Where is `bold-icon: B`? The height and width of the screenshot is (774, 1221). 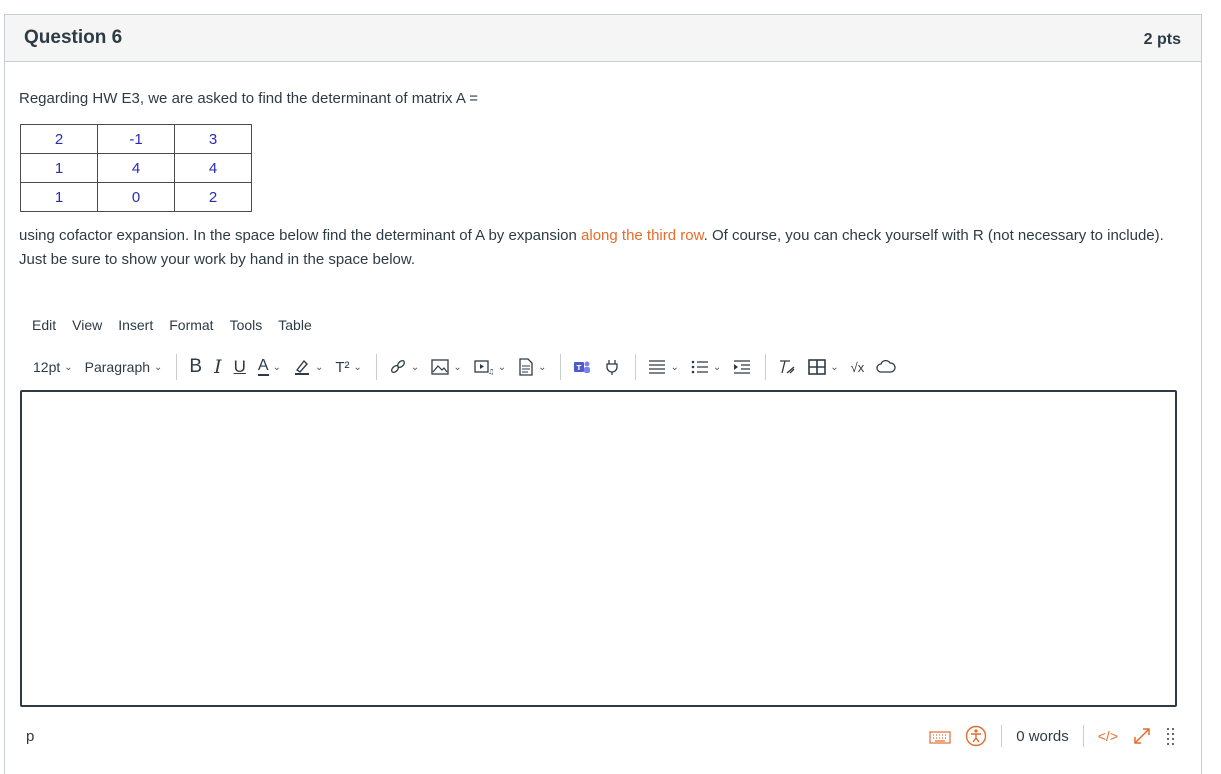 bold-icon: B is located at coordinates (196, 366).